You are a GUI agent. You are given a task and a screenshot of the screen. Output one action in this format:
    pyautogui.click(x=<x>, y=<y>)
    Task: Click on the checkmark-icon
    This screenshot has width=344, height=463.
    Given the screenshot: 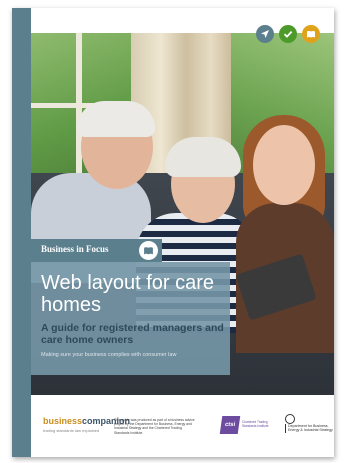 What is the action you would take?
    pyautogui.click(x=288, y=34)
    